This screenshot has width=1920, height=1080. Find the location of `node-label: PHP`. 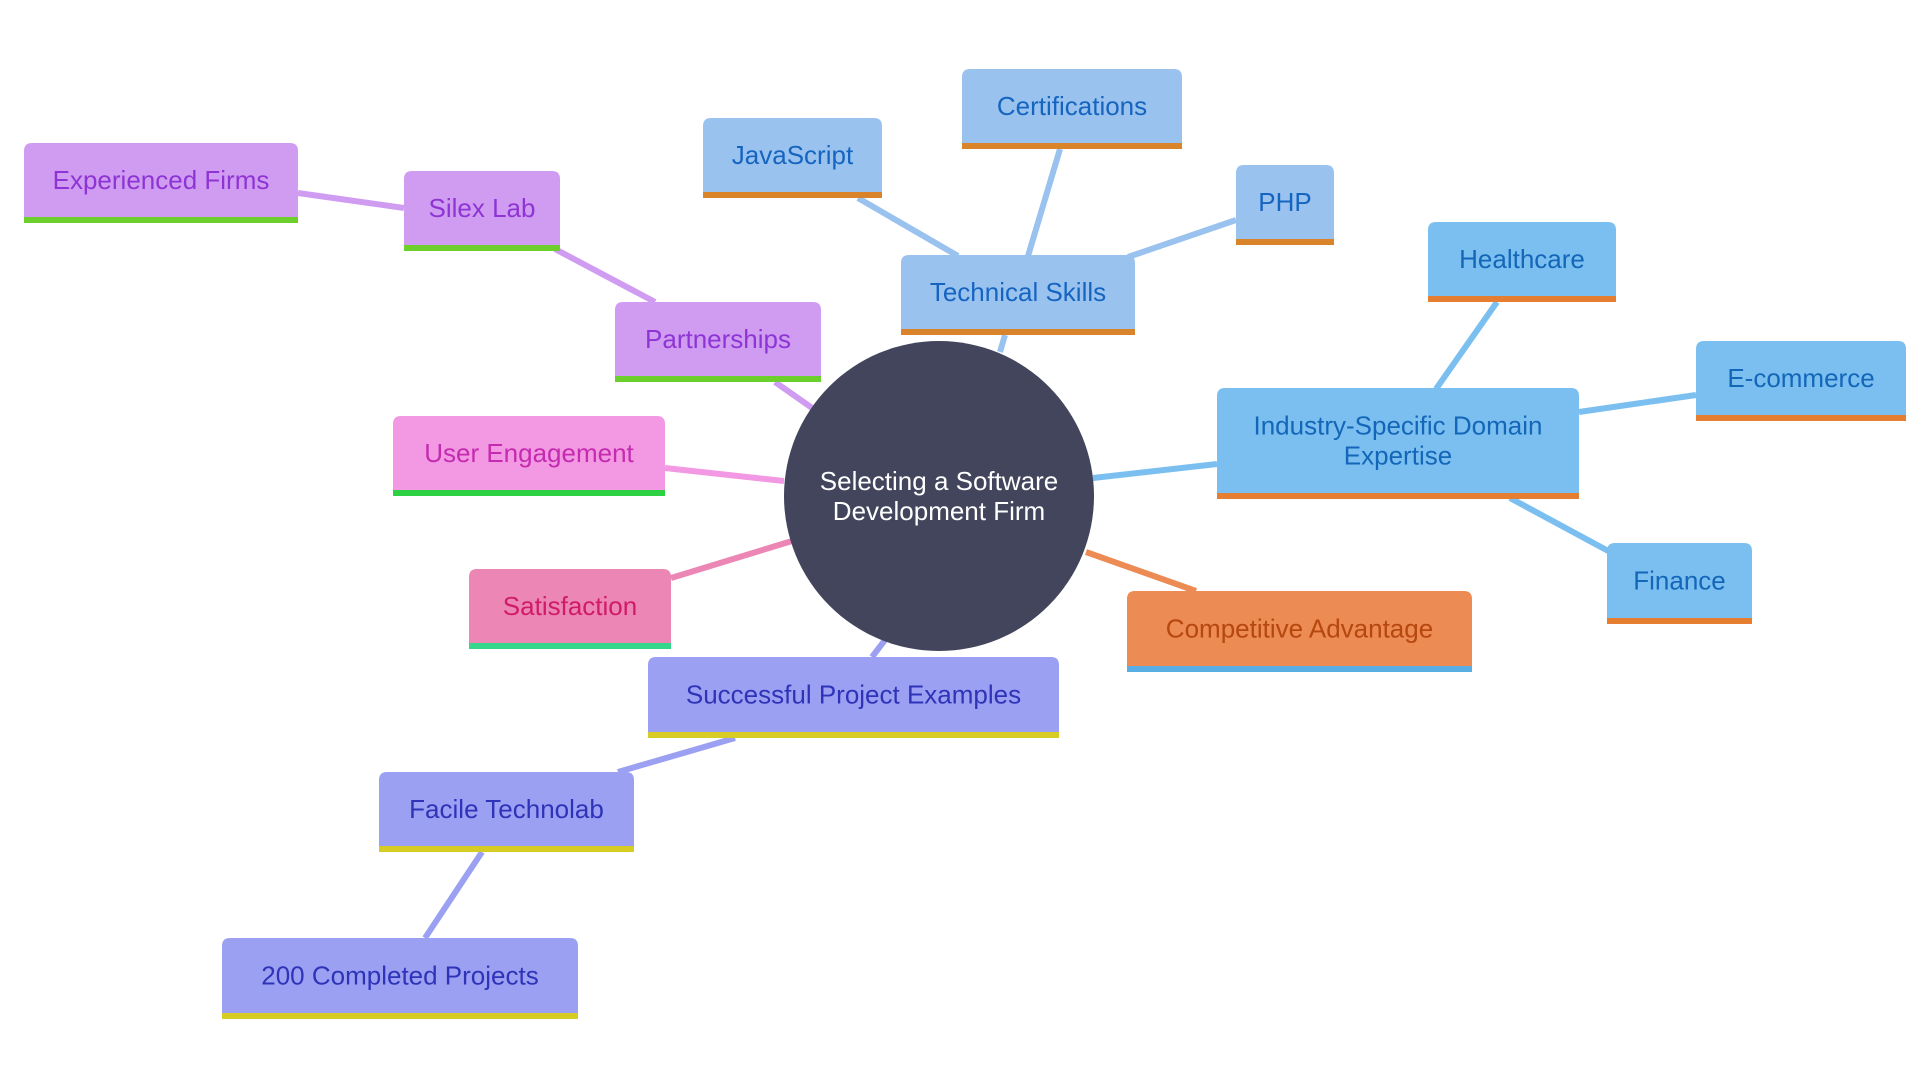

node-label: PHP is located at coordinates (1284, 202).